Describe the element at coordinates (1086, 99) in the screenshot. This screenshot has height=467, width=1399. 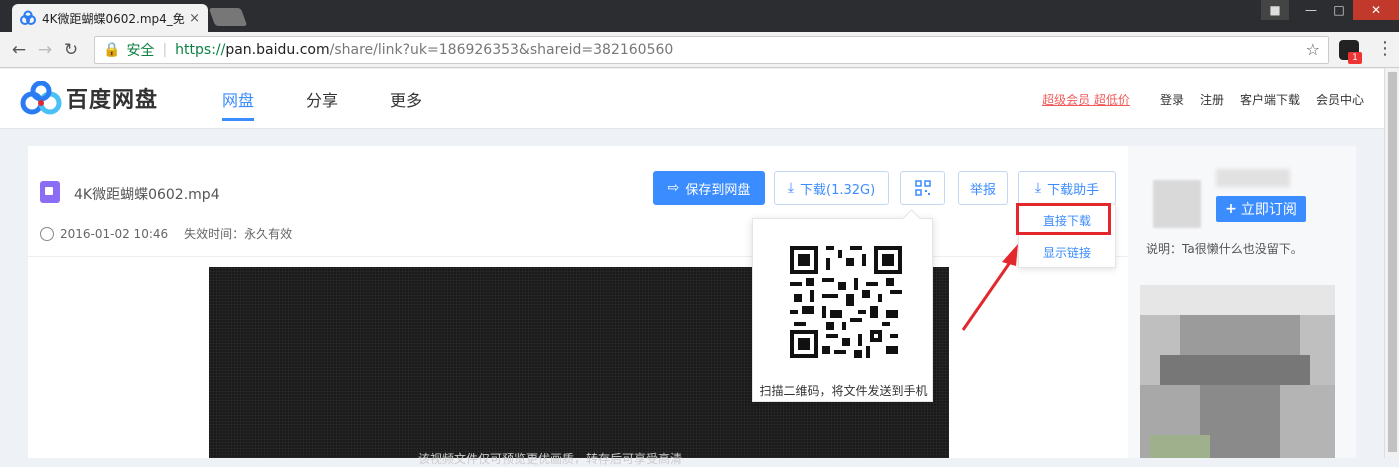
I see `vip-promo-link: 超级会员 超低价` at that location.